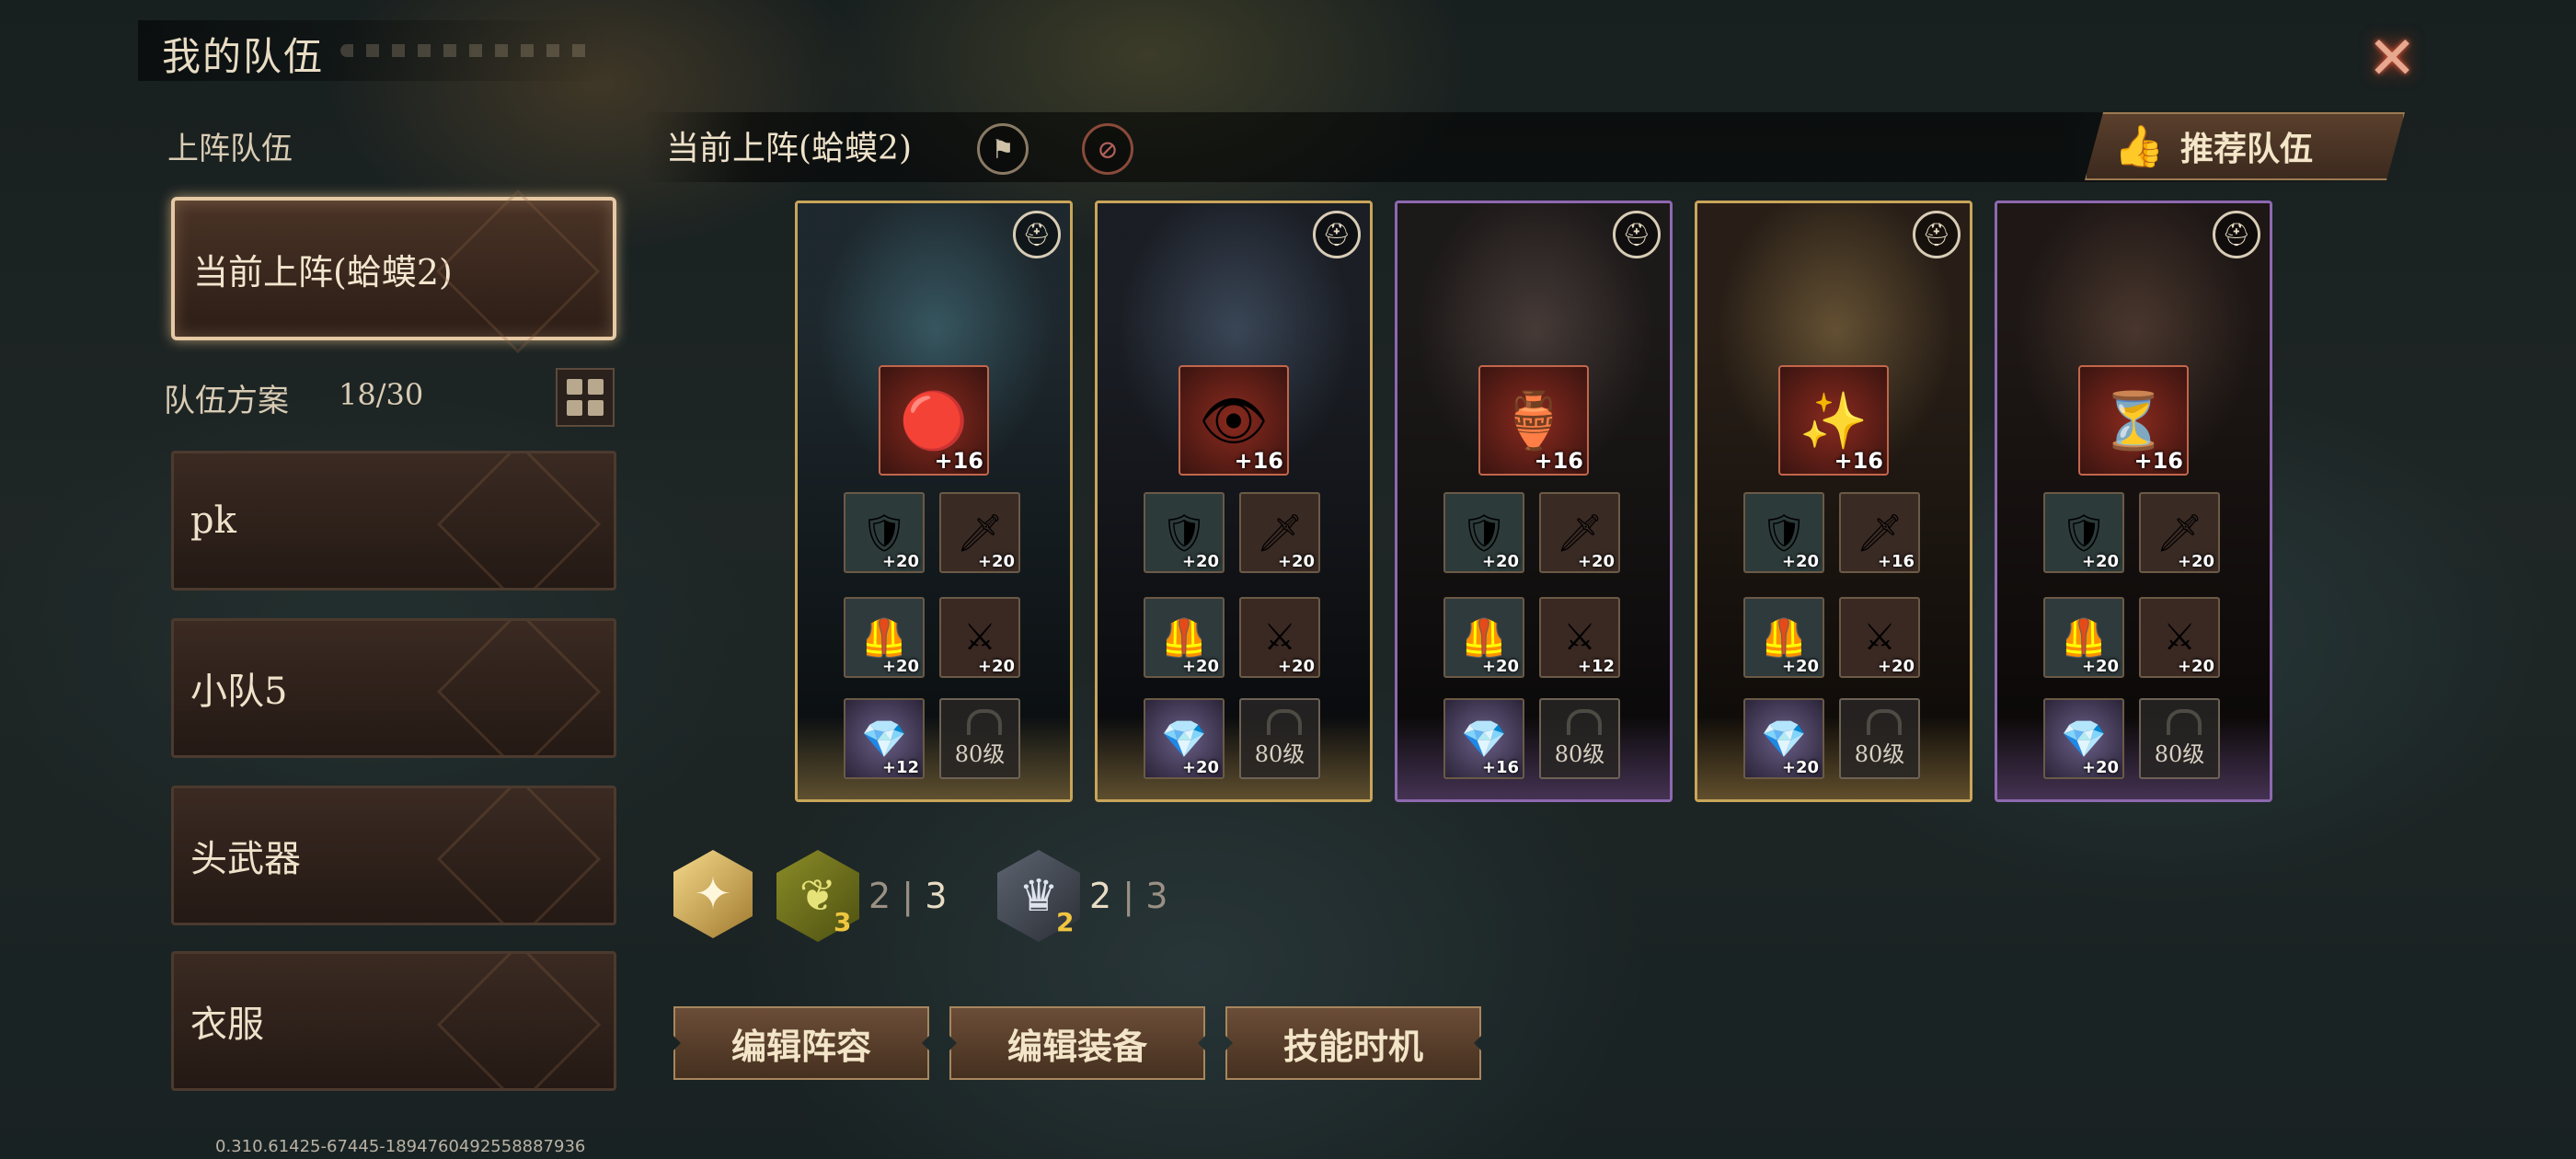  I want to click on close-x-icon: ✕, so click(2392, 59).